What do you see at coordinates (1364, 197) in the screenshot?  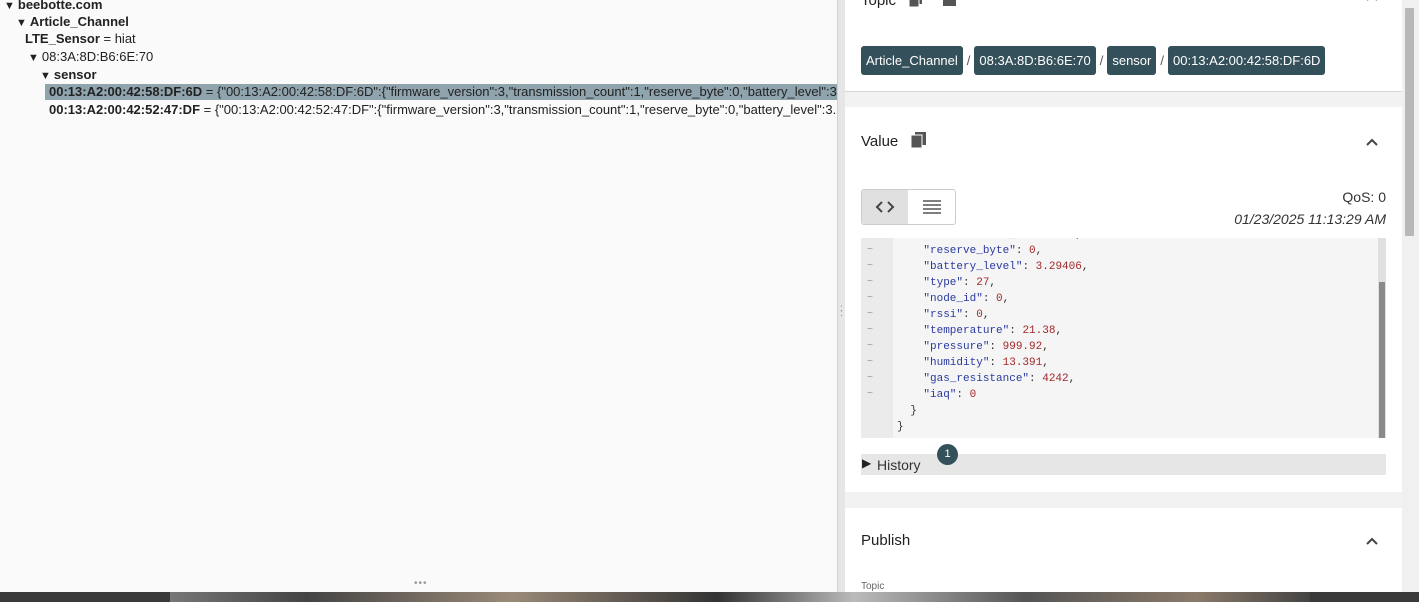 I see `qos-label: QoS: 0` at bounding box center [1364, 197].